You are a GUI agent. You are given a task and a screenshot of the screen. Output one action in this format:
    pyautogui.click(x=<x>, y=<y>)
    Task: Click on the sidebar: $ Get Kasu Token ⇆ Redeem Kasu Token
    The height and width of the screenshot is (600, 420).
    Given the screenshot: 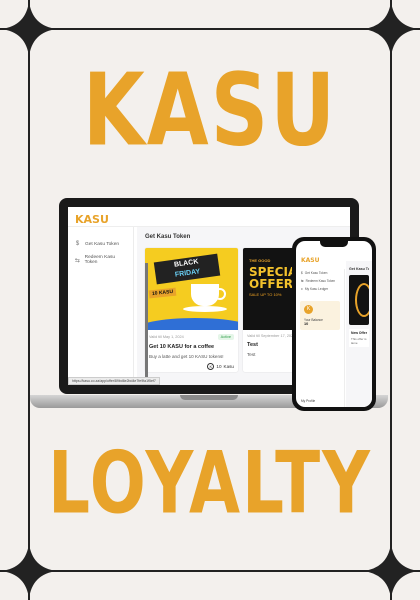 What is the action you would take?
    pyautogui.click(x=101, y=306)
    